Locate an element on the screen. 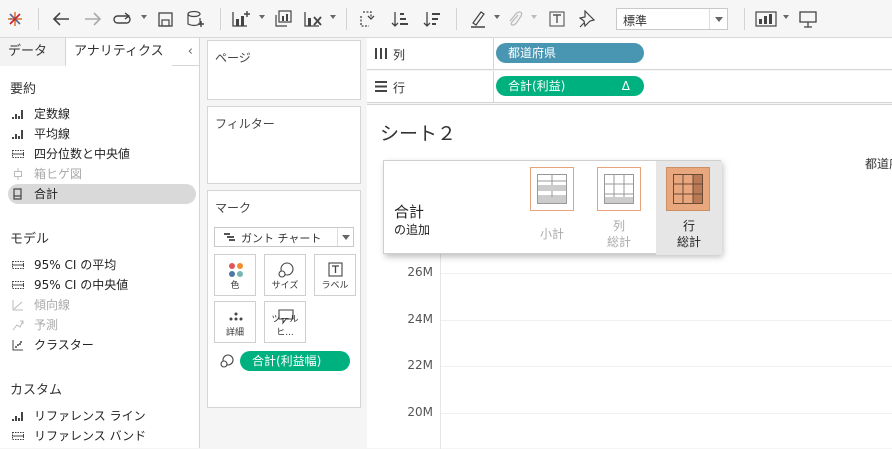  marks-color-button: 色 is located at coordinates (235, 275).